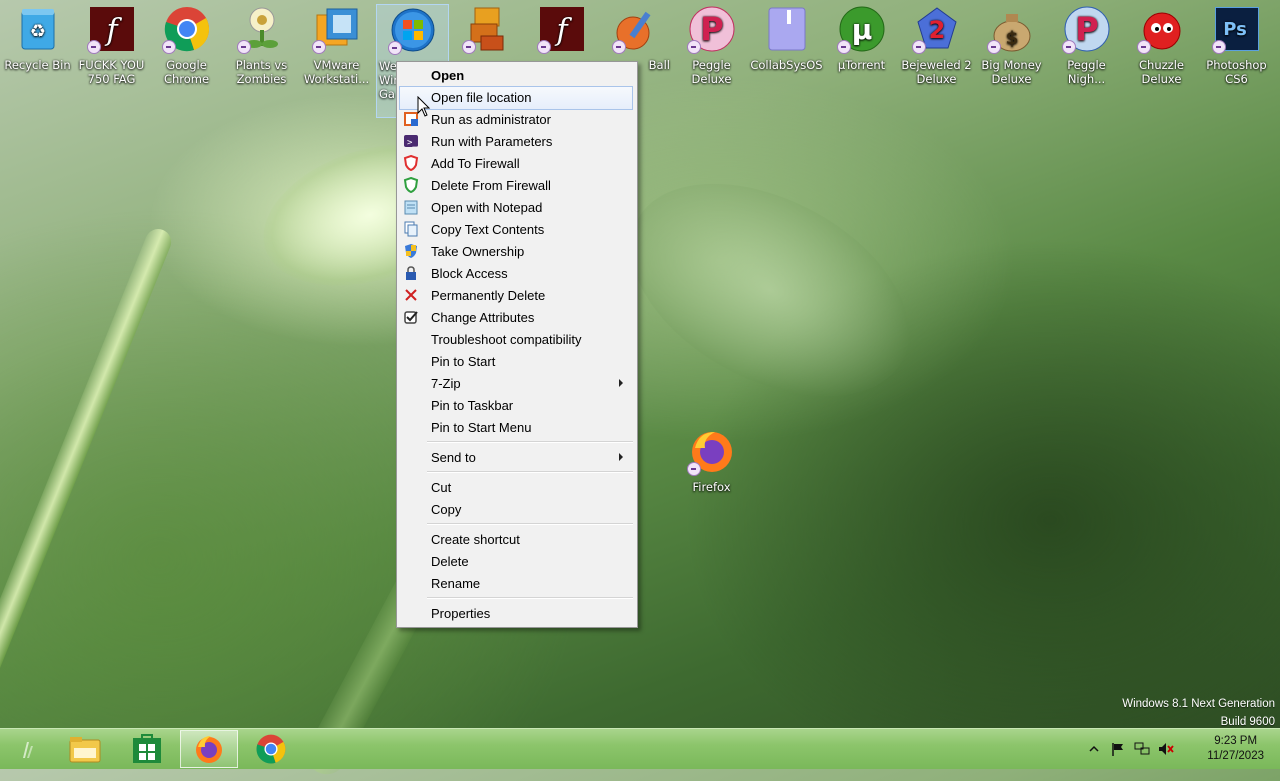 The height and width of the screenshot is (781, 1280). I want to click on menu-item-run-with-parameters: >_ Run with Parameters, so click(516, 141).